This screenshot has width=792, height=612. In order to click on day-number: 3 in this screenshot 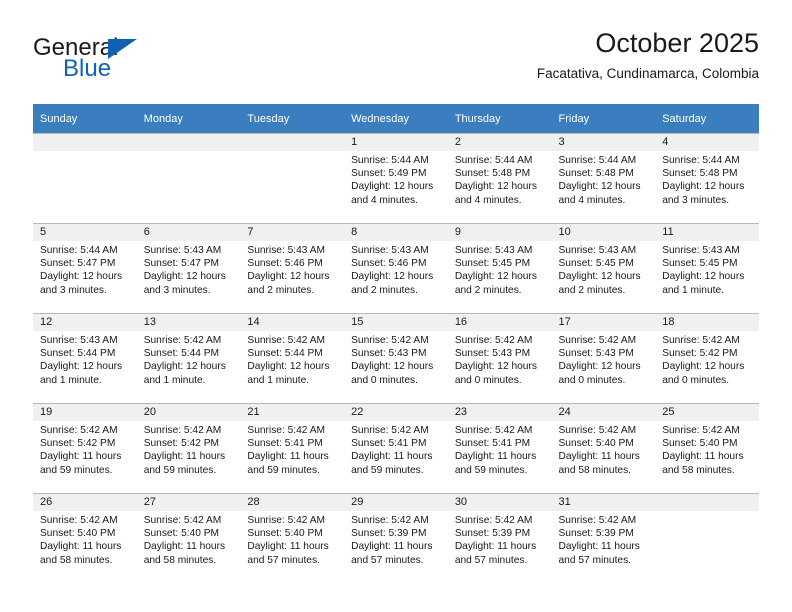, I will do `click(603, 142)`.